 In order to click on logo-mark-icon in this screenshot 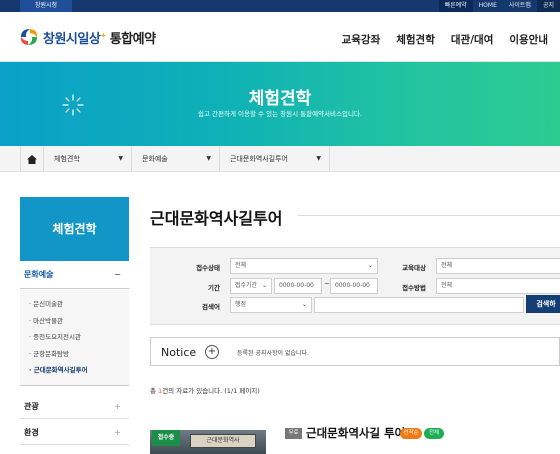, I will do `click(29, 37)`.